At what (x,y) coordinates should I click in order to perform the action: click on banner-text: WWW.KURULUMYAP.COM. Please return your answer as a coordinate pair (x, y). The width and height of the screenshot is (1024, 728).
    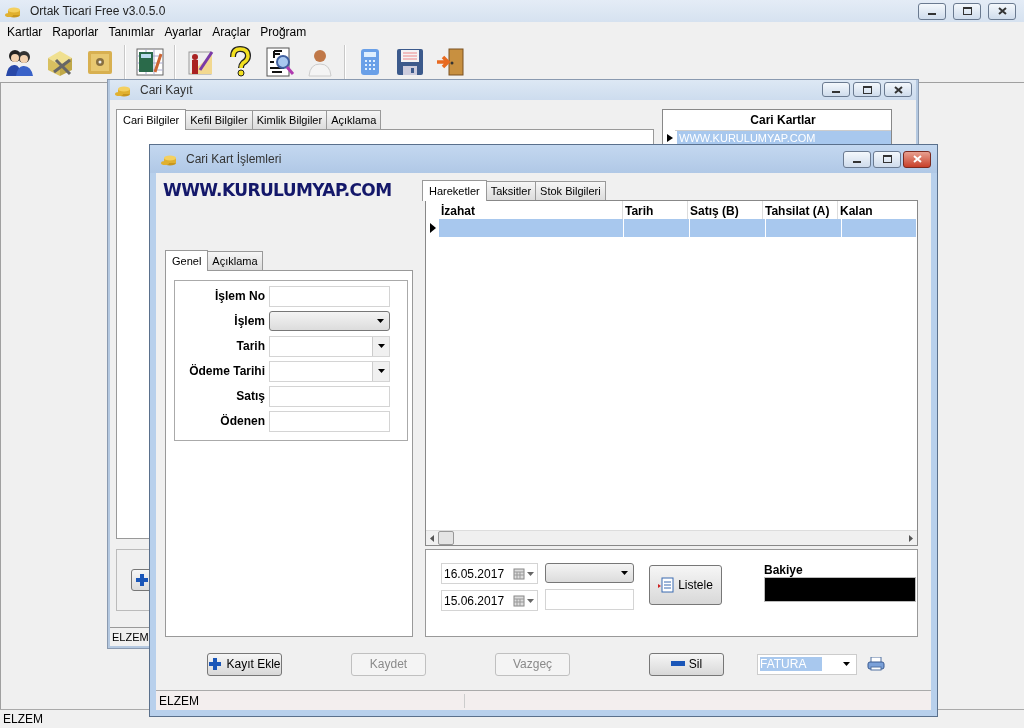
    Looking at the image, I should click on (278, 191).